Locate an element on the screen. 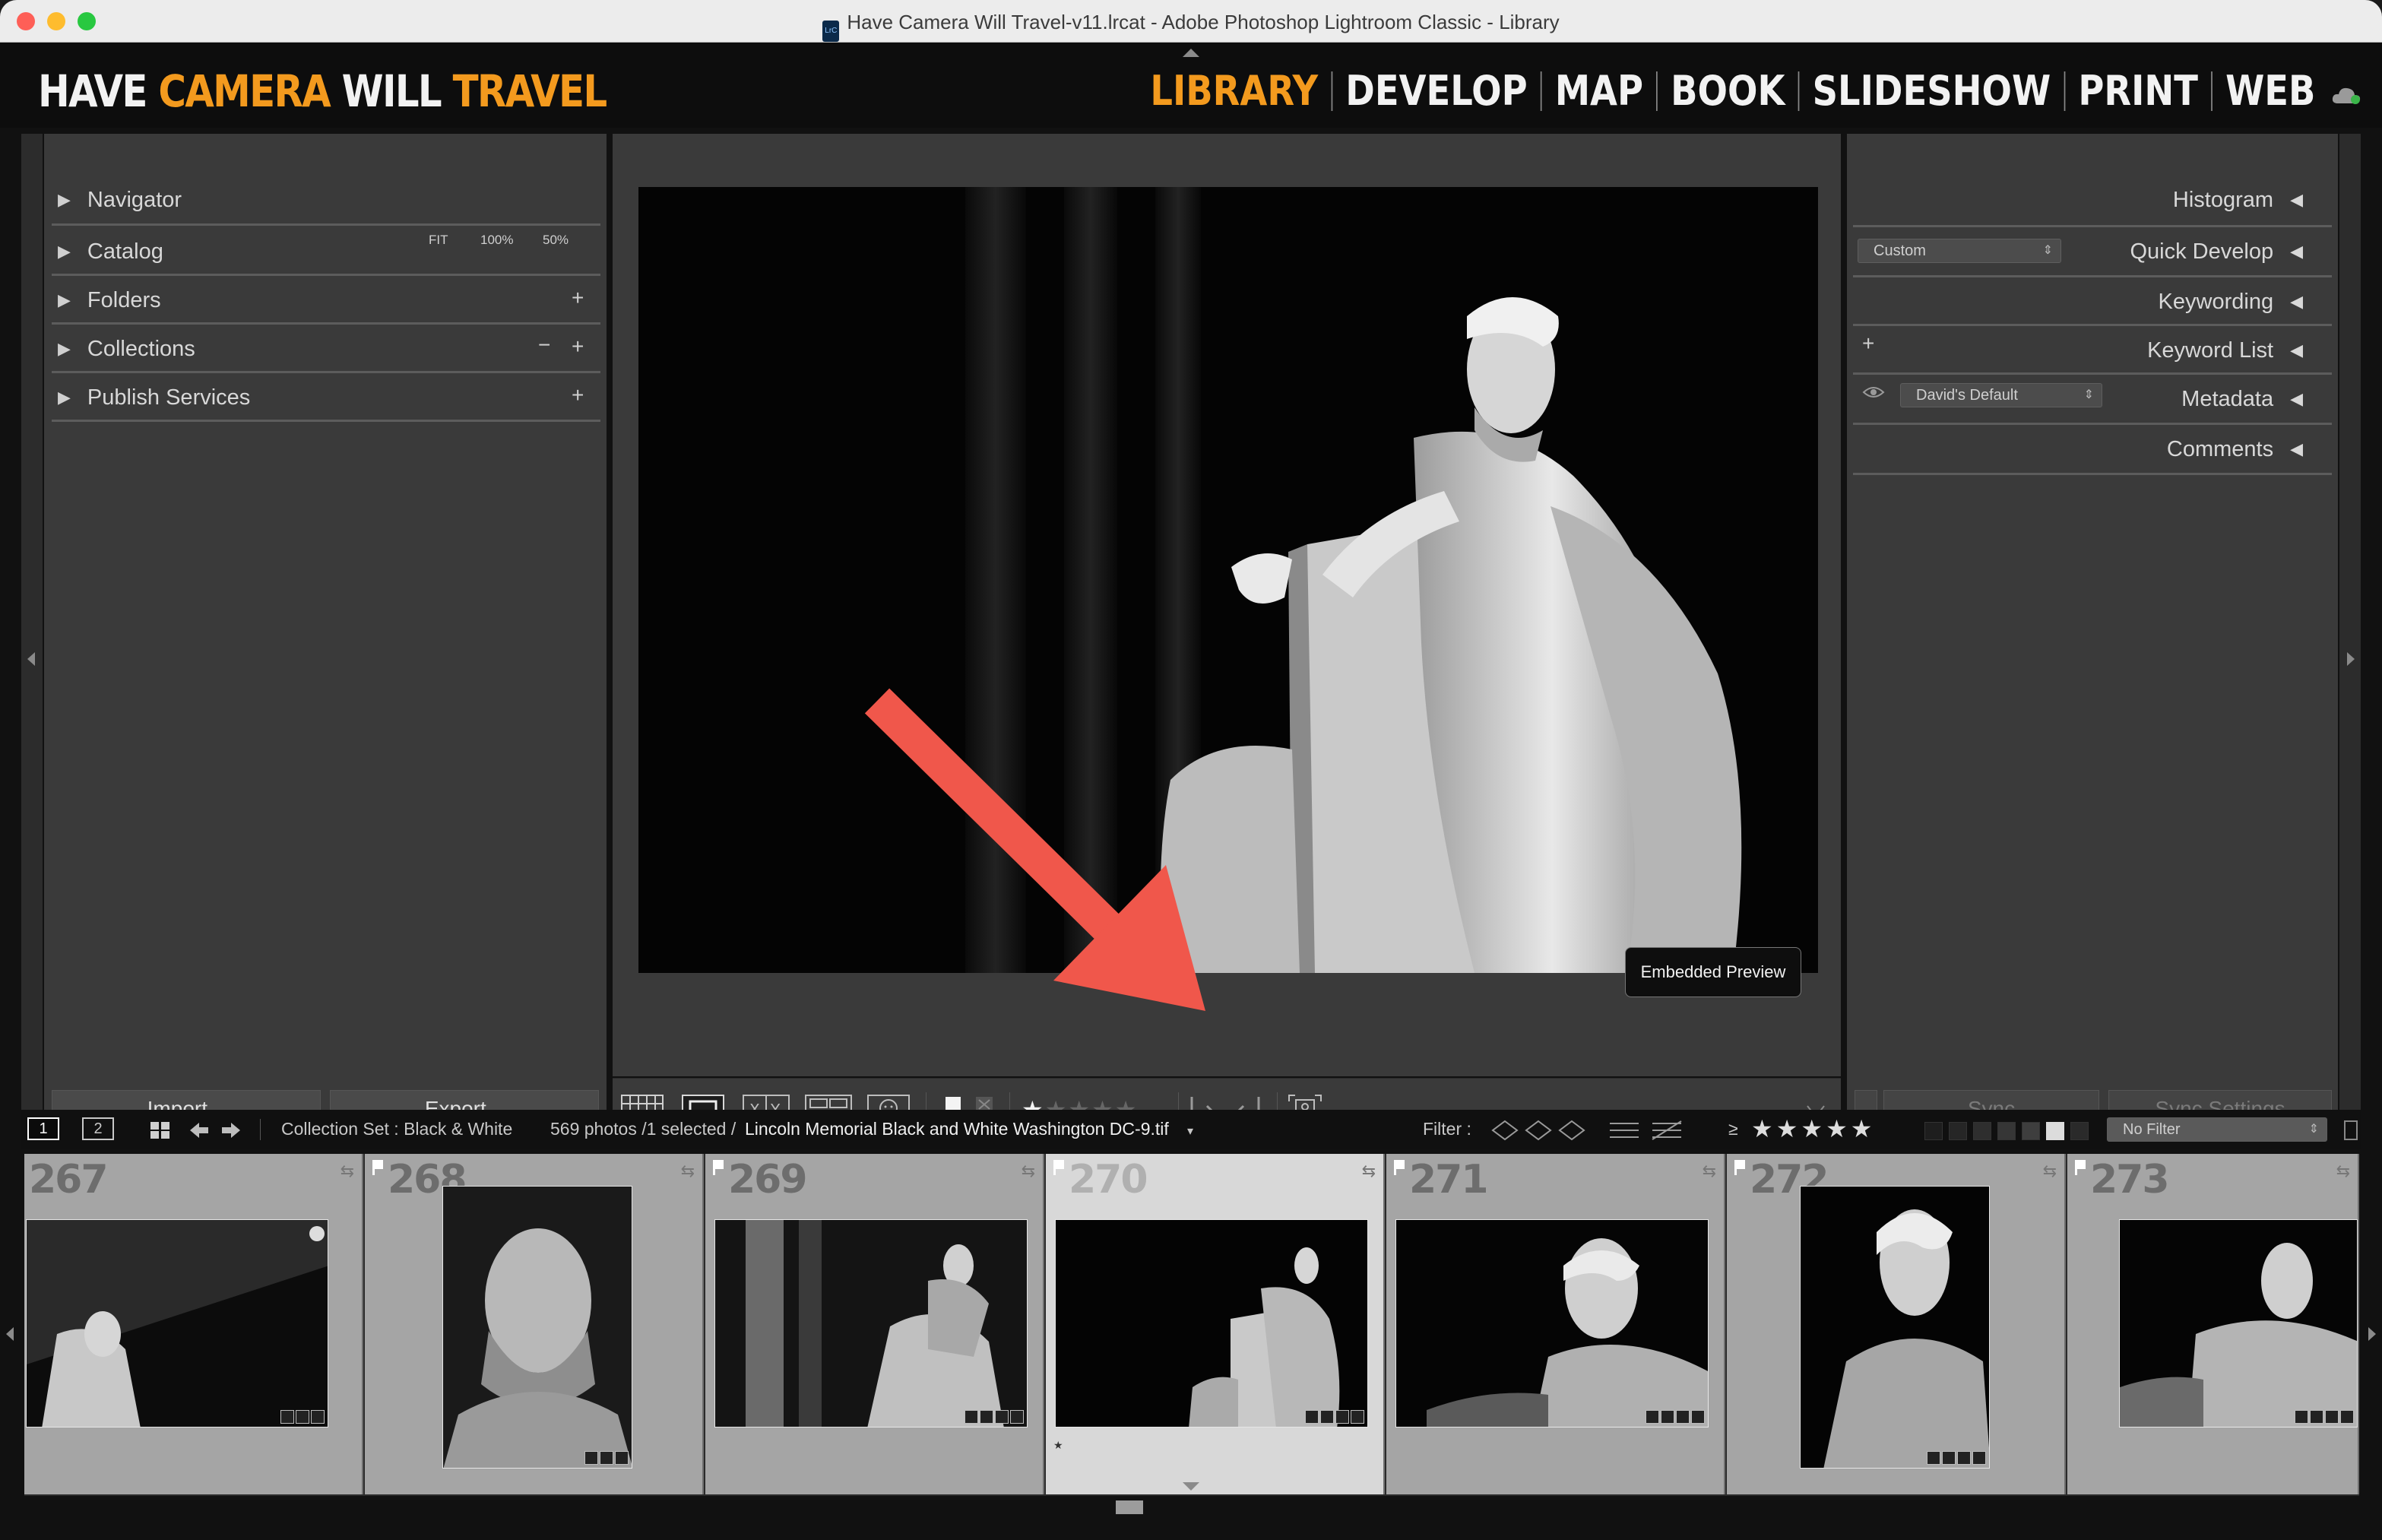  embedded-preview-badge: Embedded Preview is located at coordinates (1713, 972).